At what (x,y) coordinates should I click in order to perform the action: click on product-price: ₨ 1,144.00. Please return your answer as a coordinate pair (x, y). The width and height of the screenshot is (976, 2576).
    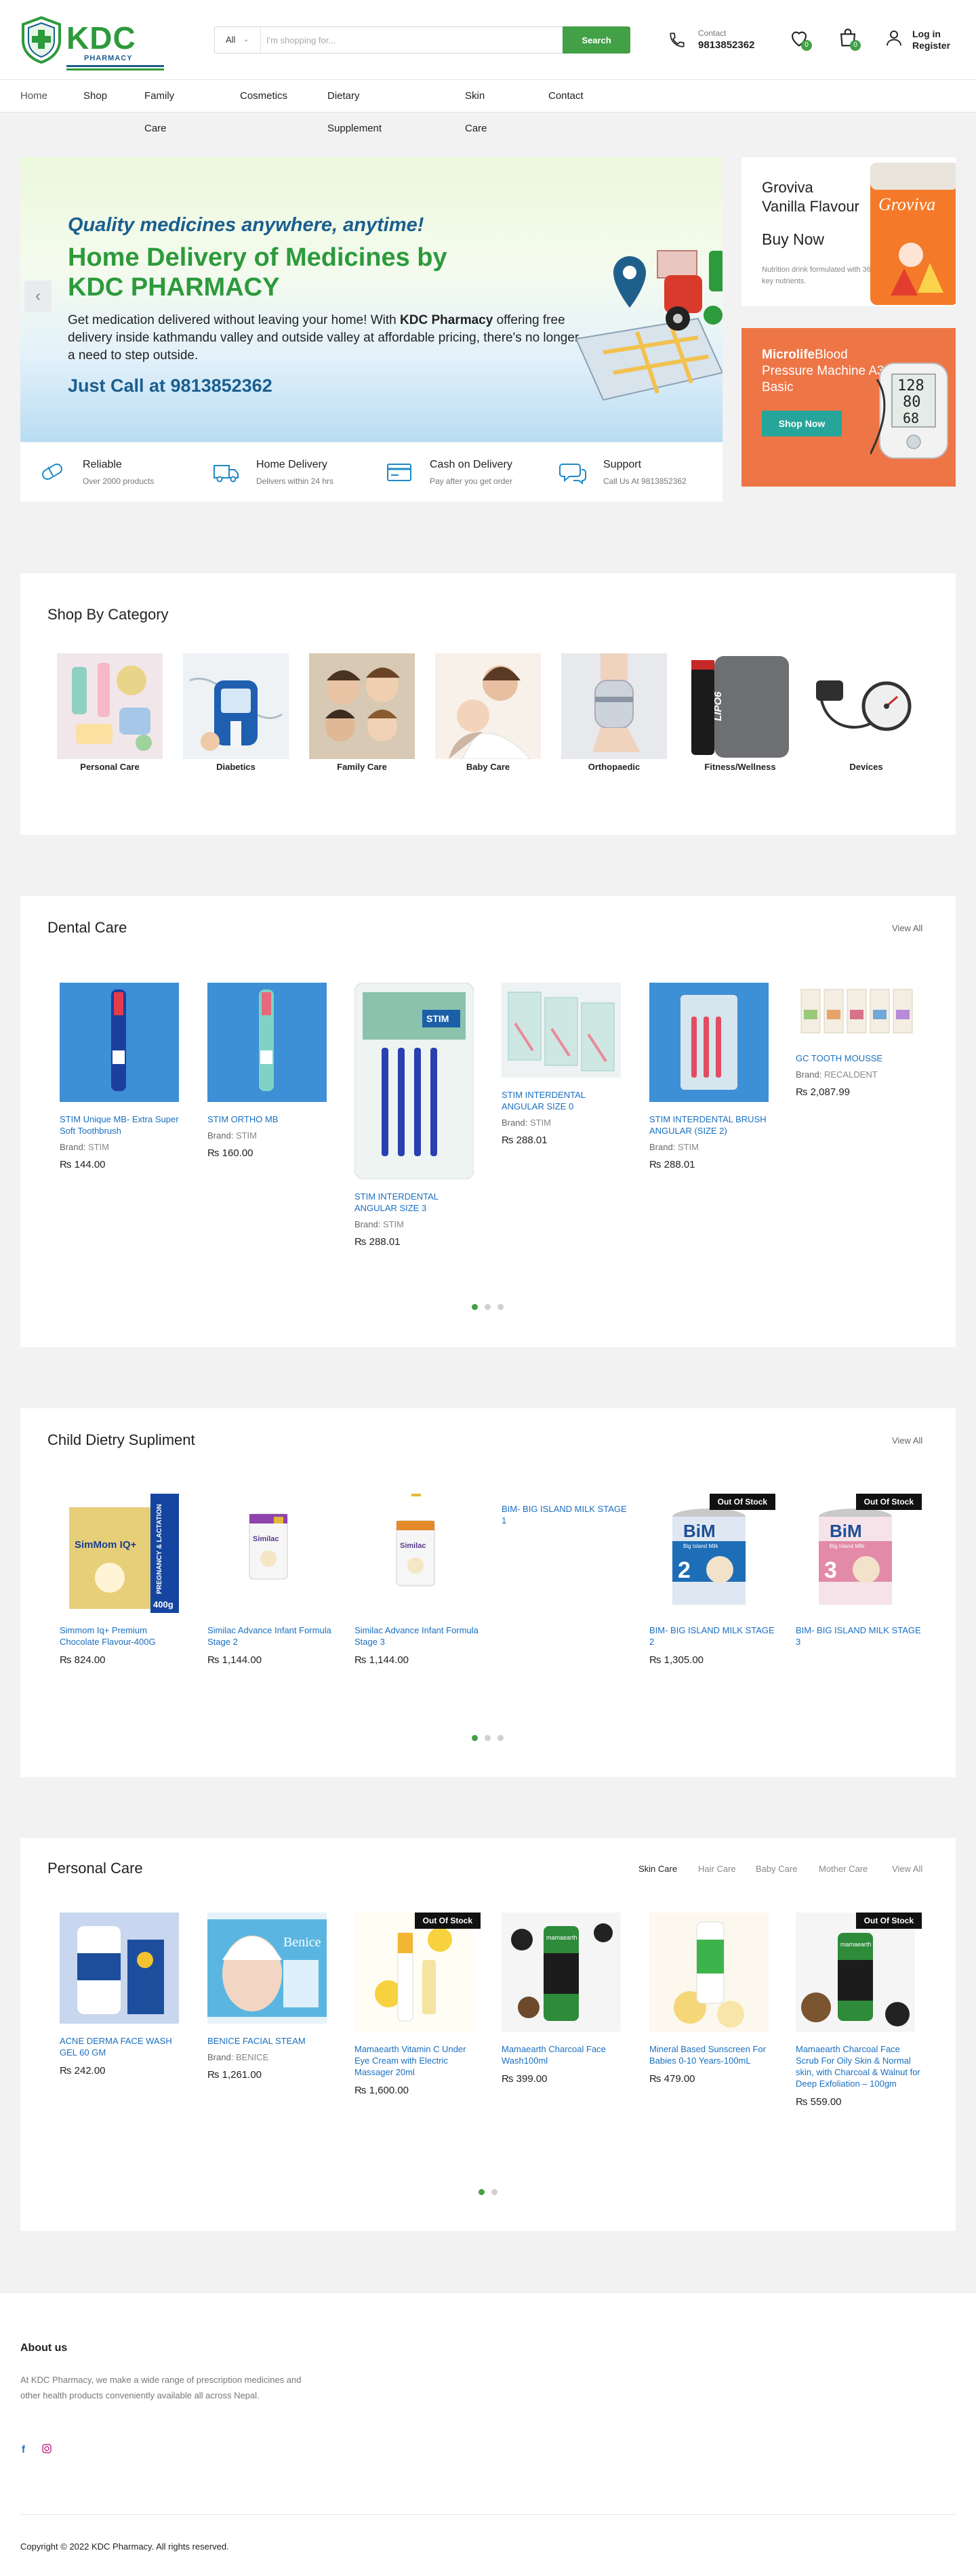
    Looking at the image, I should click on (235, 1660).